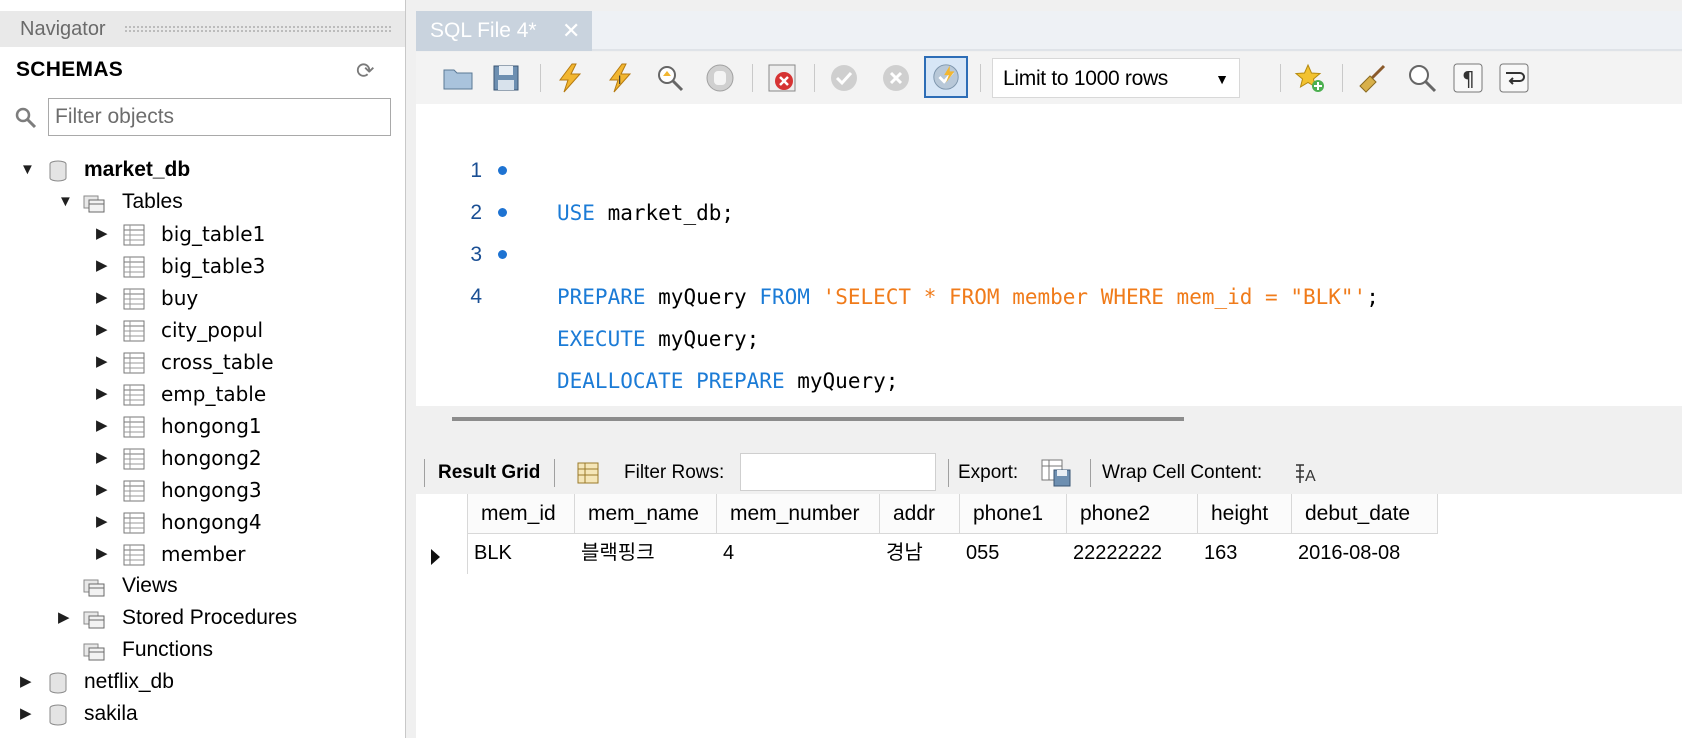  What do you see at coordinates (489, 473) in the screenshot?
I see `result-grid-tab: Result Grid` at bounding box center [489, 473].